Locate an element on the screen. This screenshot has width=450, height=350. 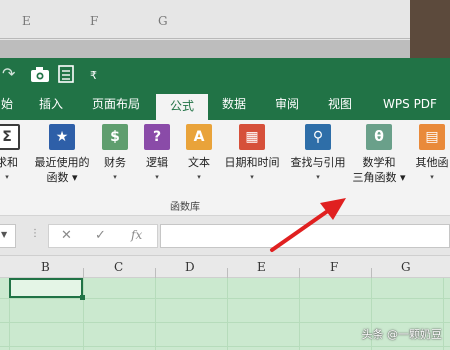
annotation-arrow-icon is located at coordinates (308, 225).